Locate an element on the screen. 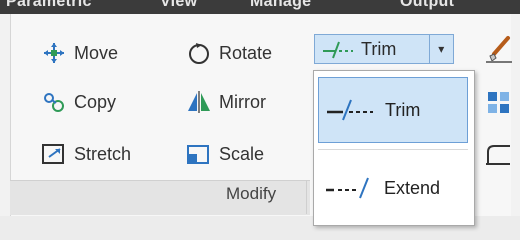  stretch-icon is located at coordinates (54, 154).